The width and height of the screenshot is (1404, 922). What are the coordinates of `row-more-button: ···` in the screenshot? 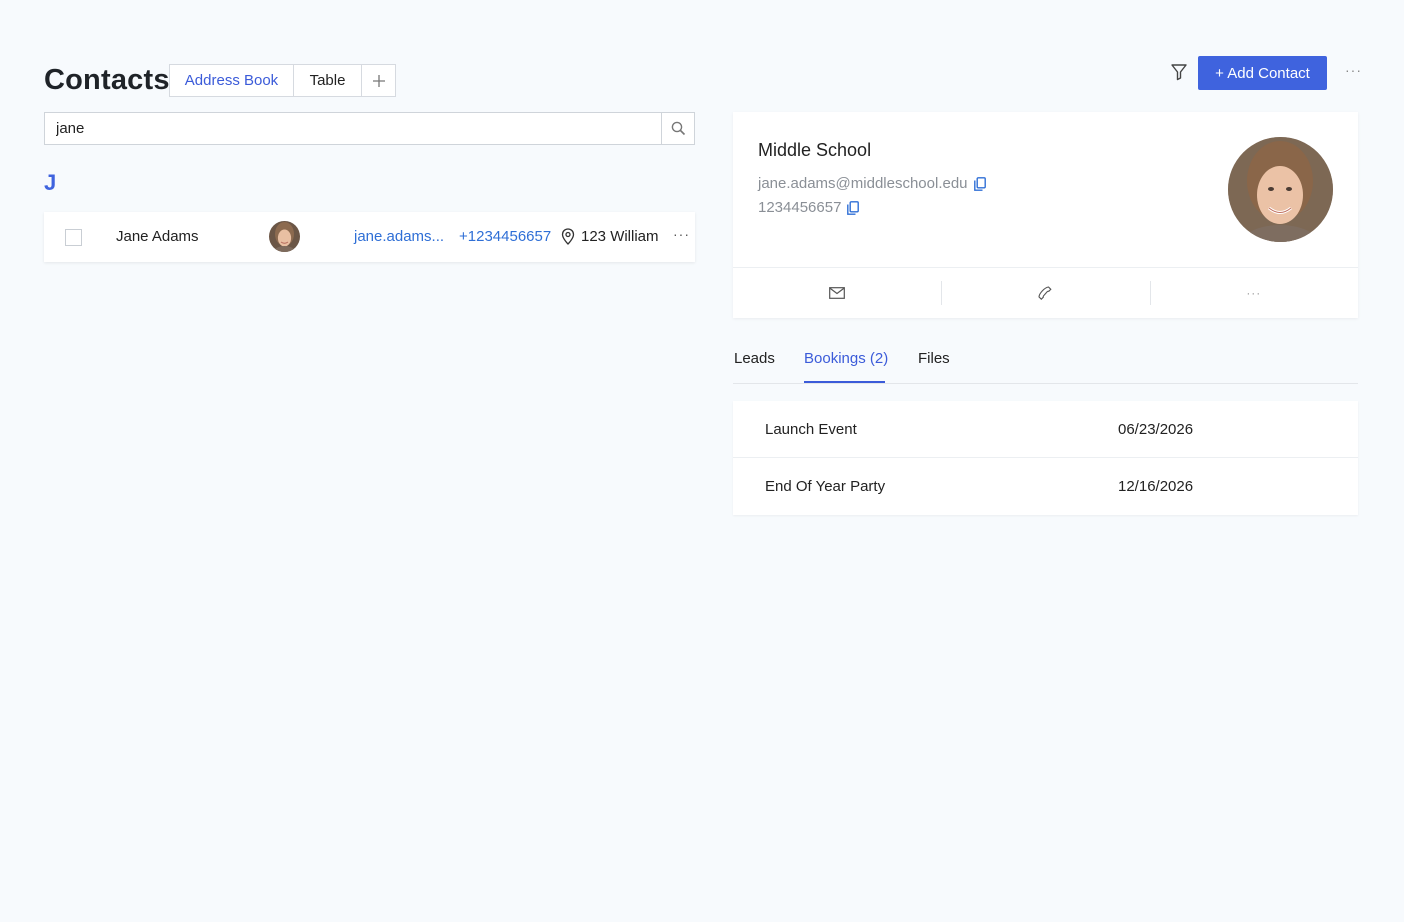 It's located at (681, 234).